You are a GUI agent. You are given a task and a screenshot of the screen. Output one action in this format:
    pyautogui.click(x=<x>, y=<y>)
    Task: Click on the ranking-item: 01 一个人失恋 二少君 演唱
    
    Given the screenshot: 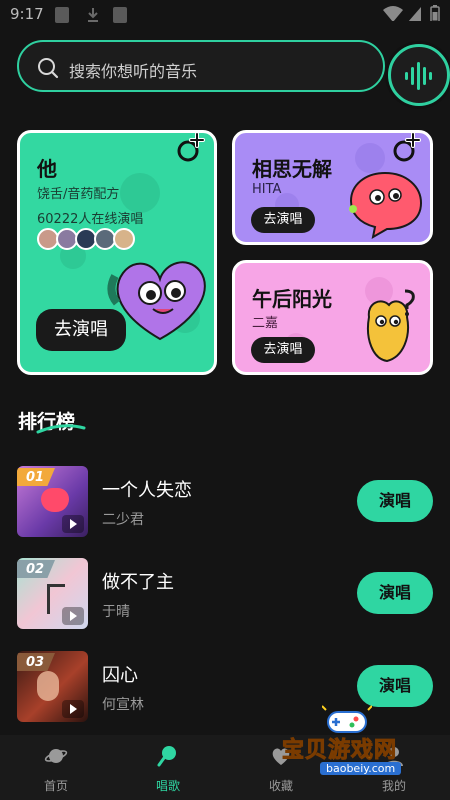 What is the action you would take?
    pyautogui.click(x=225, y=502)
    